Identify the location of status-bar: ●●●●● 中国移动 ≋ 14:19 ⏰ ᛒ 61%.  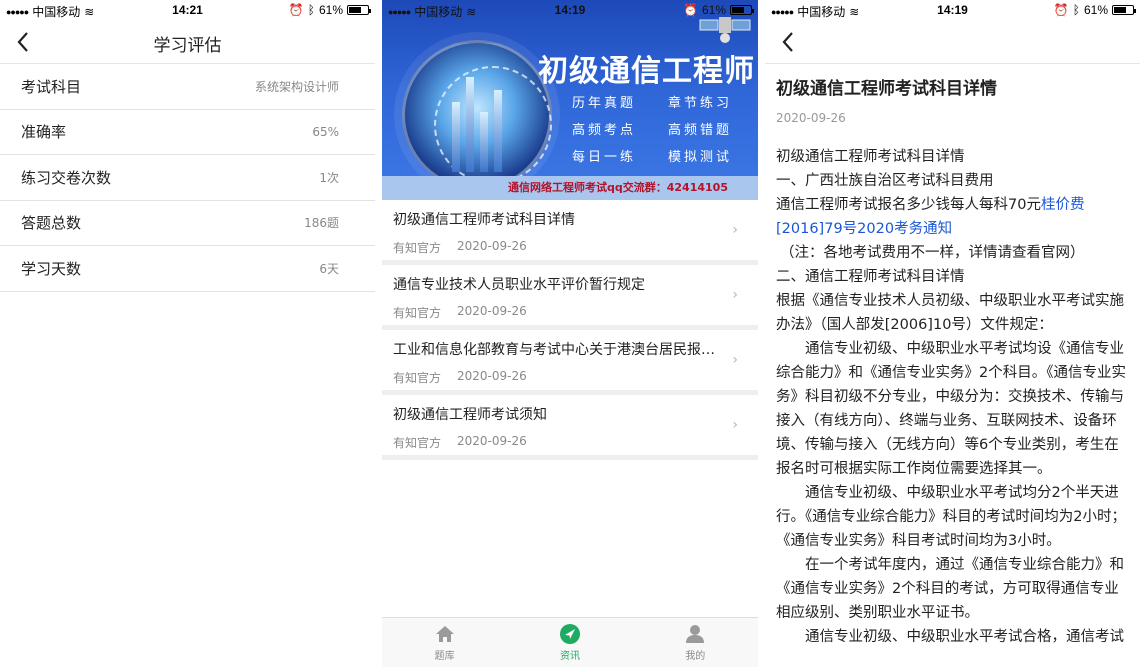
(952, 10).